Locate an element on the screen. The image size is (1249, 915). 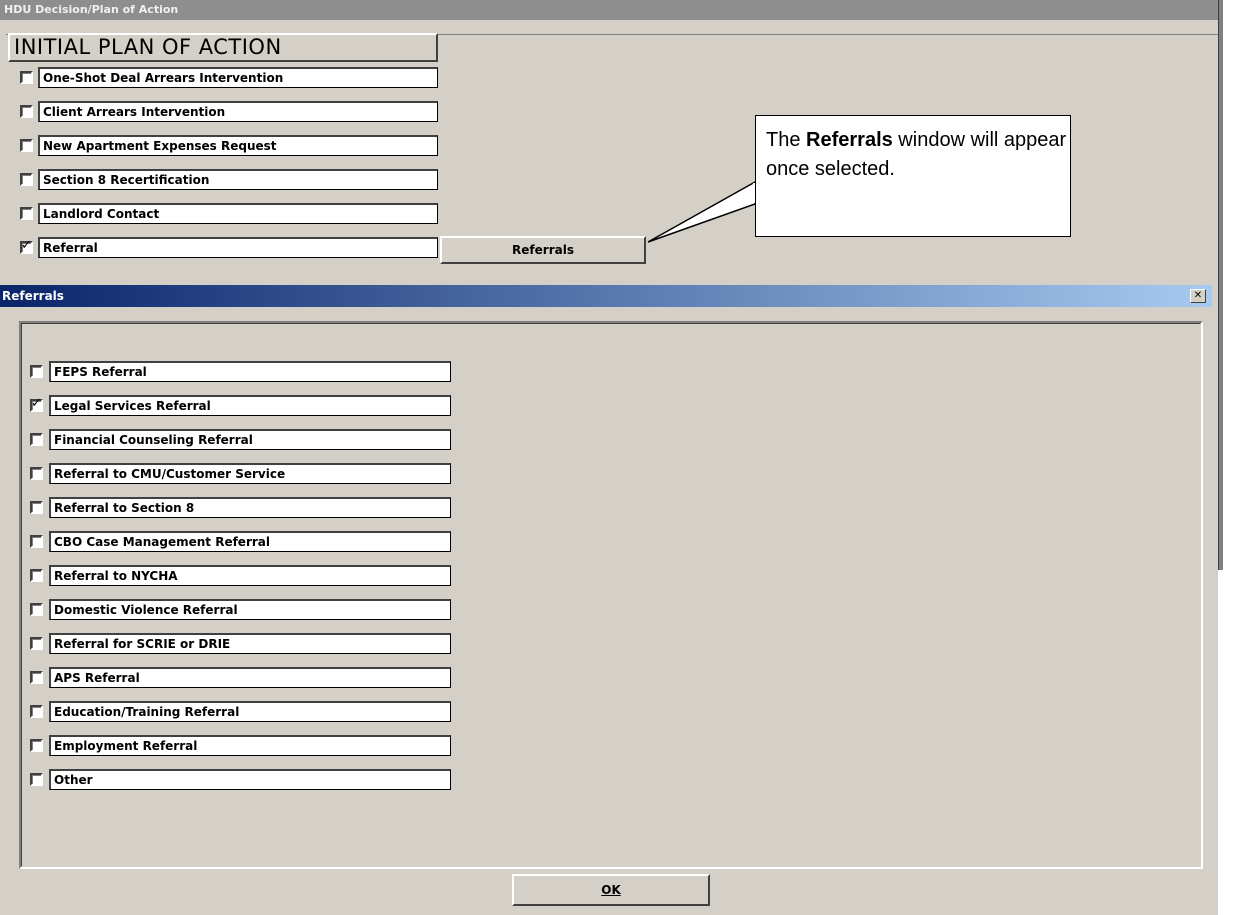
ok-button: OK is located at coordinates (611, 890).